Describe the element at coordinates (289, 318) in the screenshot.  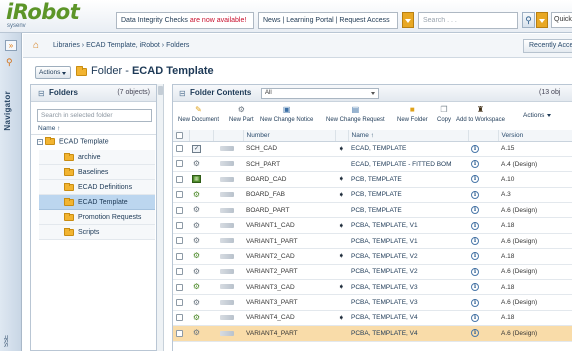
I see `row-number: VARIANT4_CAD` at that location.